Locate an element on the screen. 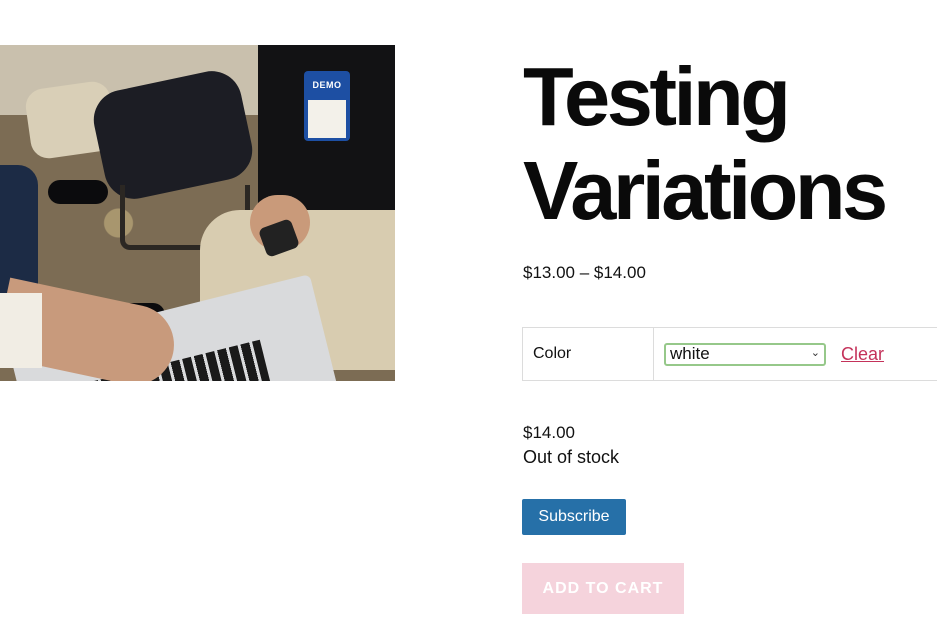  subscribe-button: Subscribe is located at coordinates (574, 517).